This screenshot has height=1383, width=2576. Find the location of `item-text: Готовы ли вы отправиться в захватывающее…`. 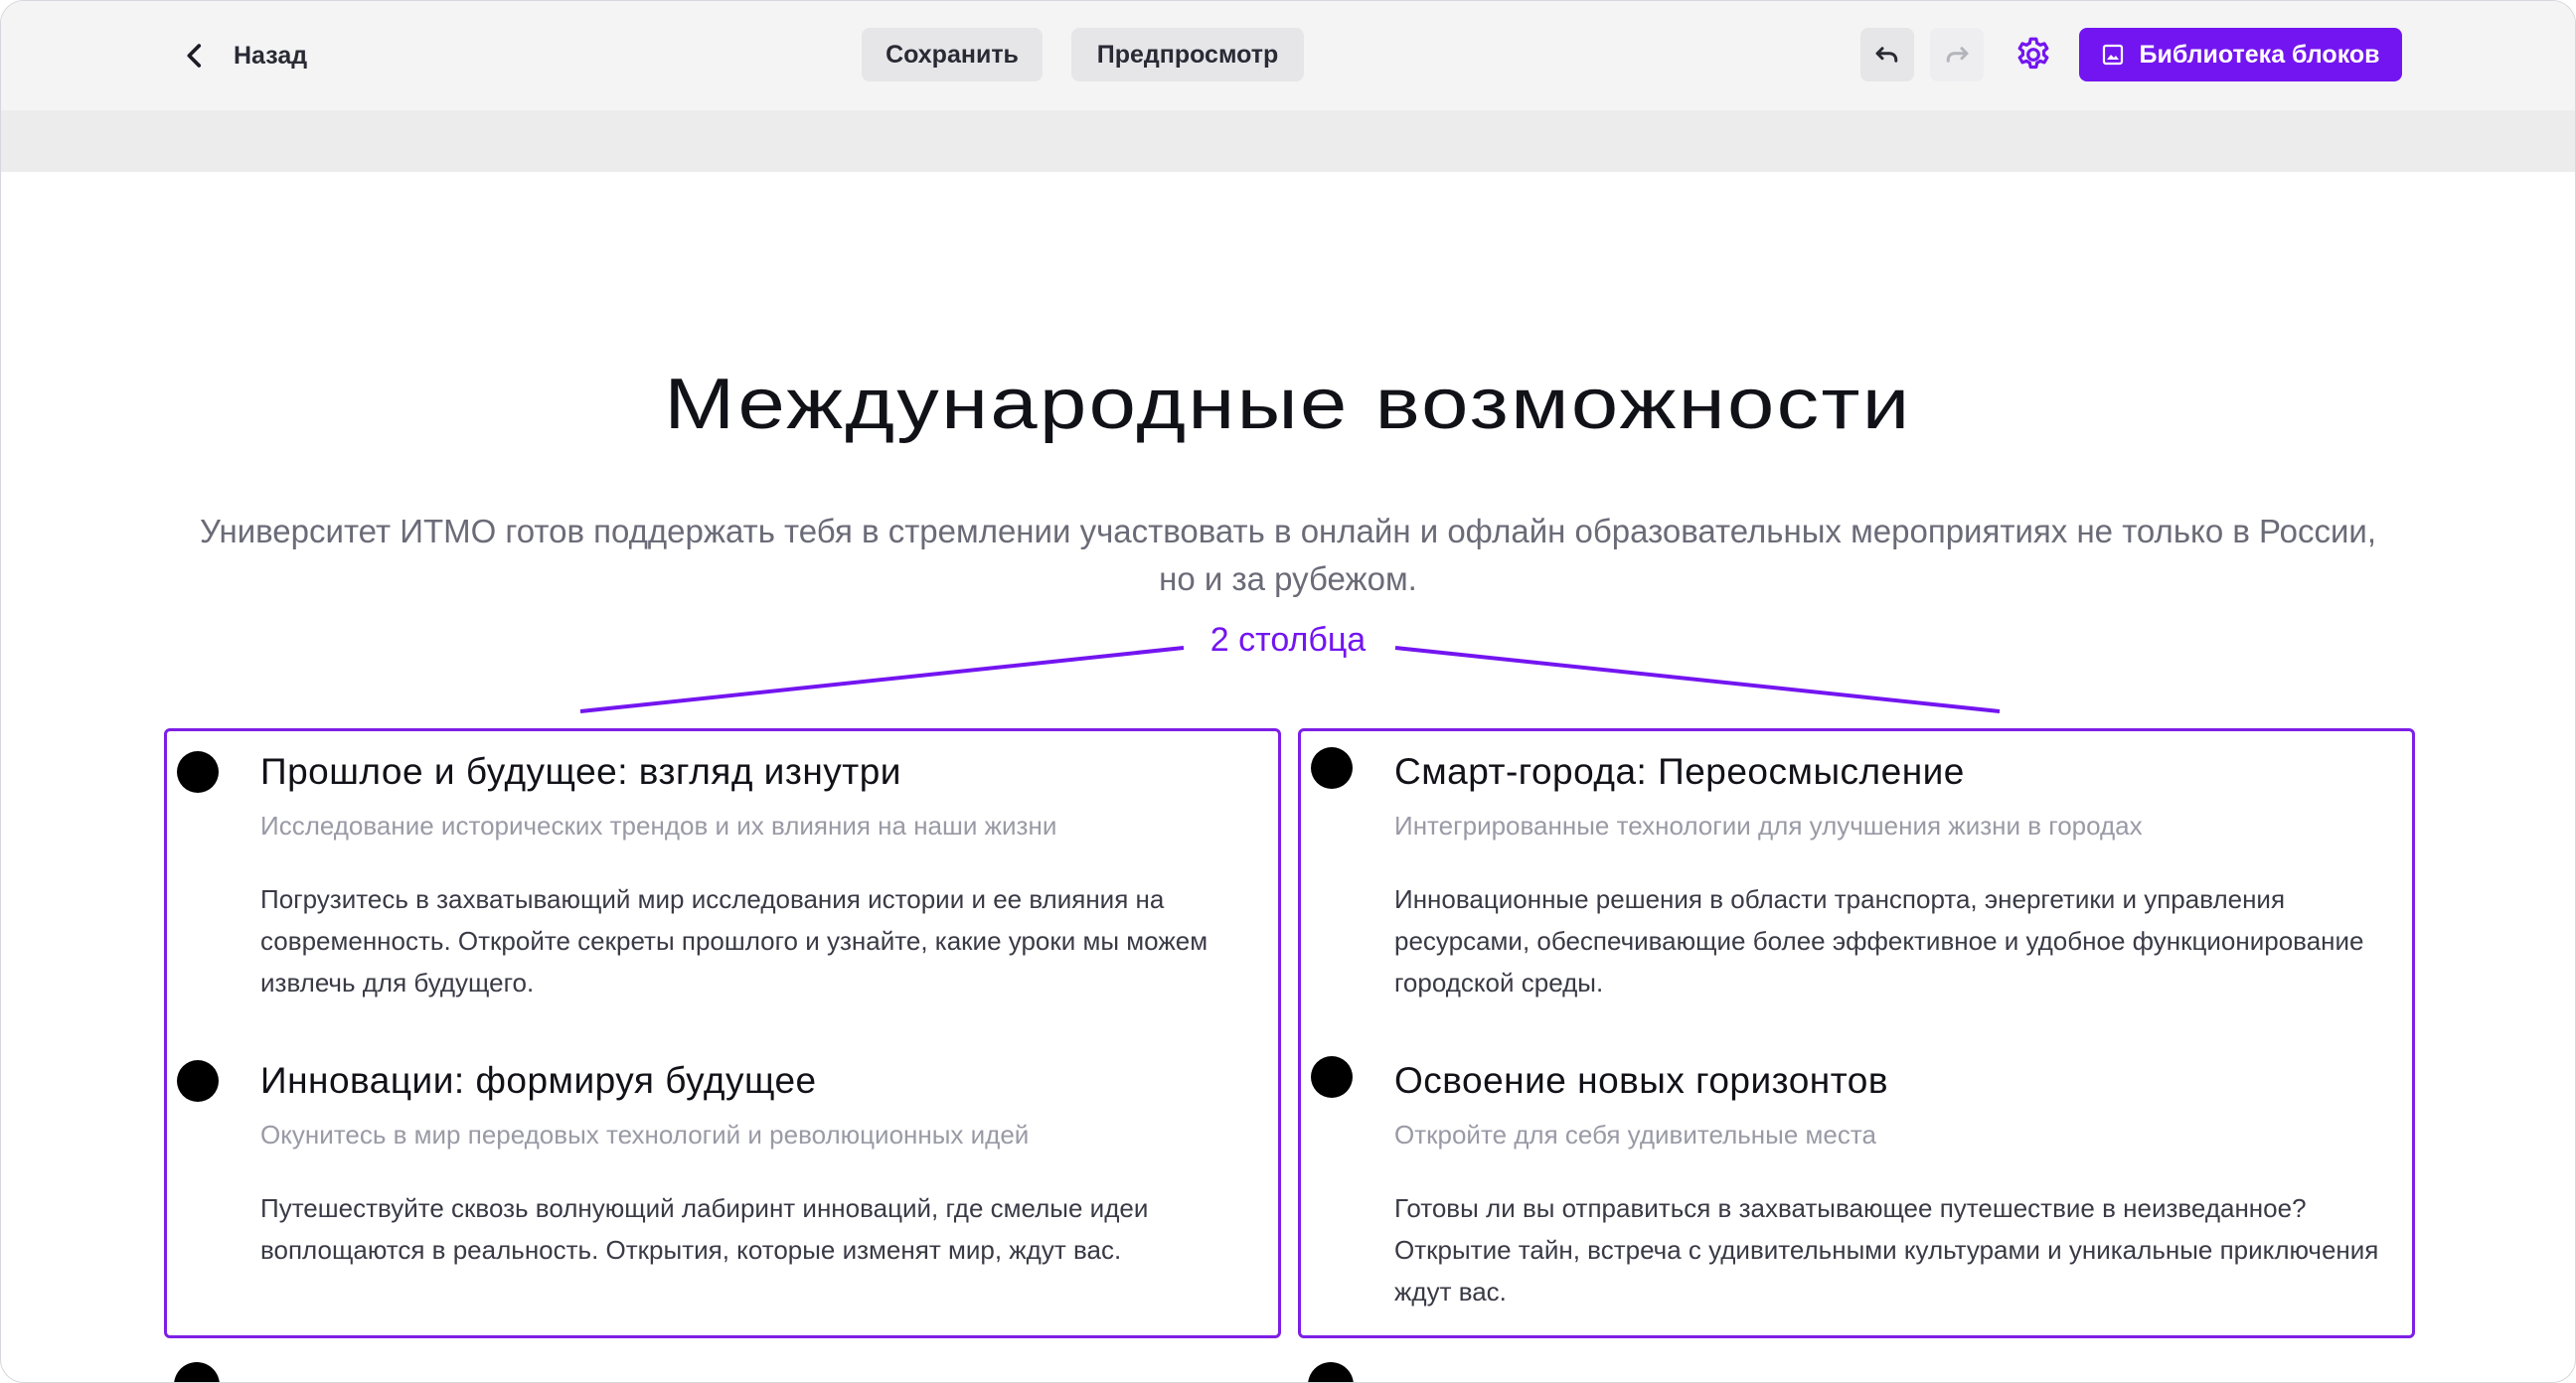

item-text: Готовы ли вы отправиться в захватывающее… is located at coordinates (1886, 1249).